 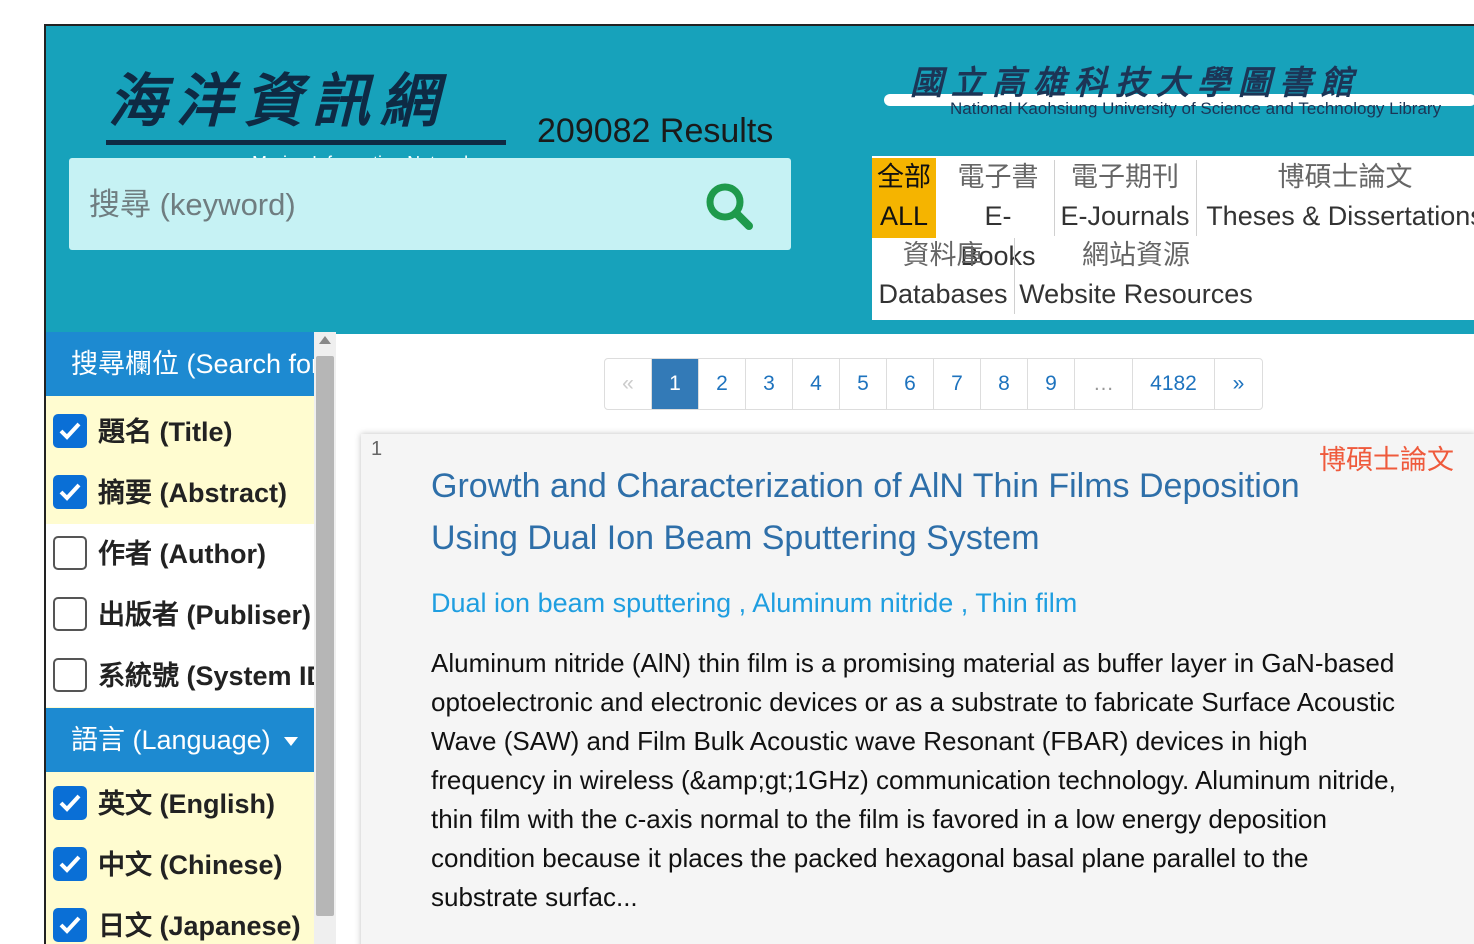 I want to click on language-chinese-option: 中文 (Chinese), so click(x=180, y=865).